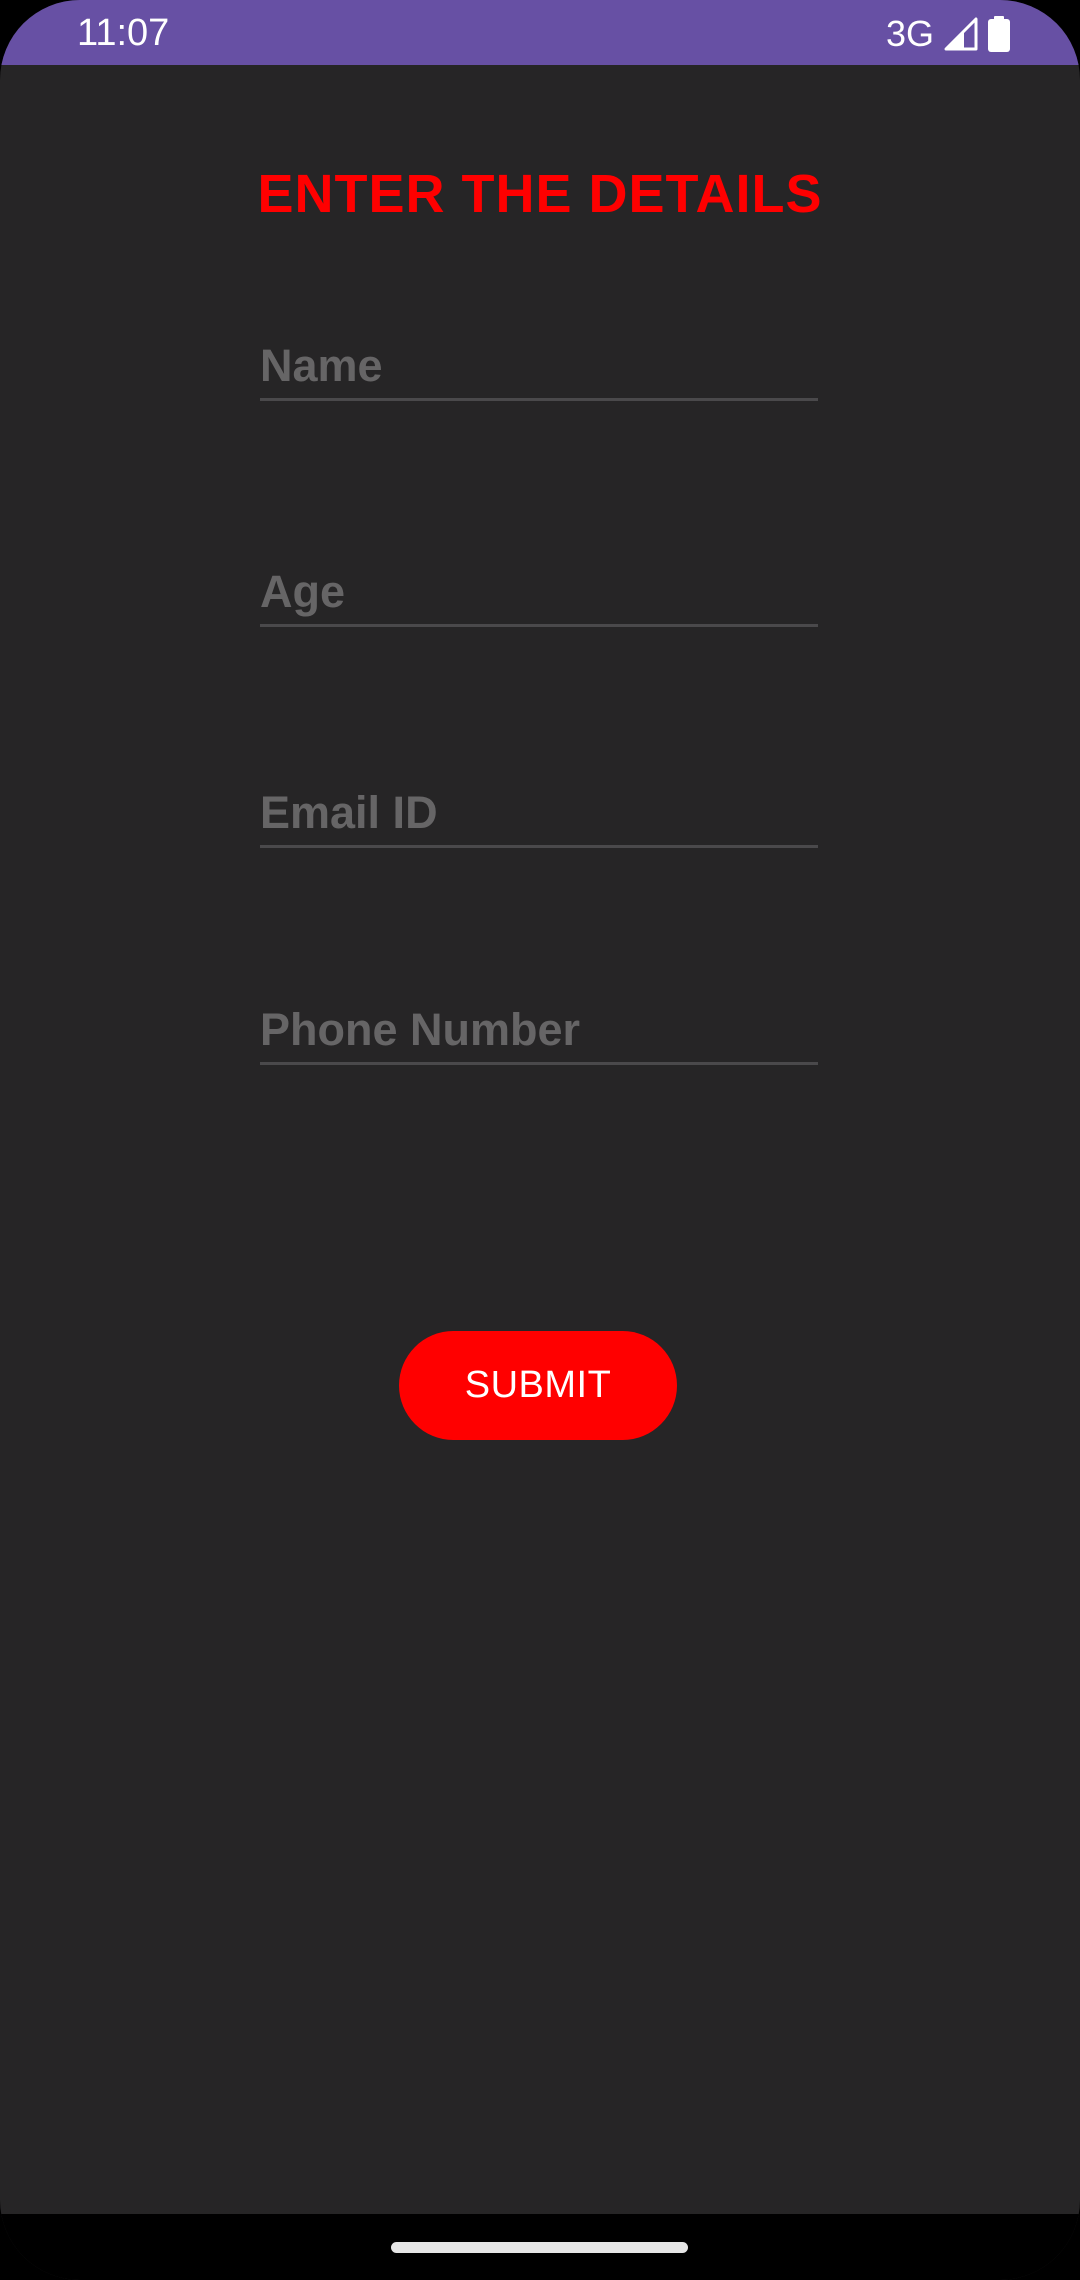 The image size is (1080, 2280). Describe the element at coordinates (540, 194) in the screenshot. I see `form-title: ENTER THE DETAILS` at that location.